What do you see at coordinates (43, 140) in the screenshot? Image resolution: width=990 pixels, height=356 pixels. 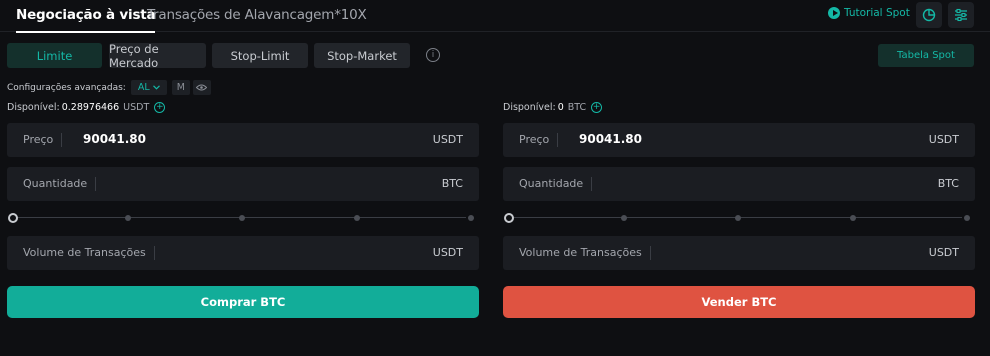 I see `buy-price-label: Preço` at bounding box center [43, 140].